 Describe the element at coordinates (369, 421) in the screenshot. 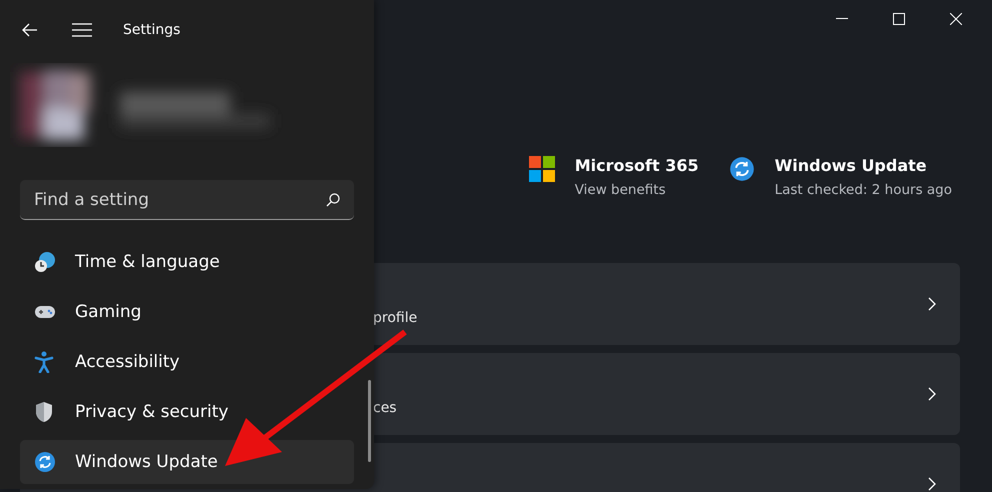

I see `scrollbar` at that location.